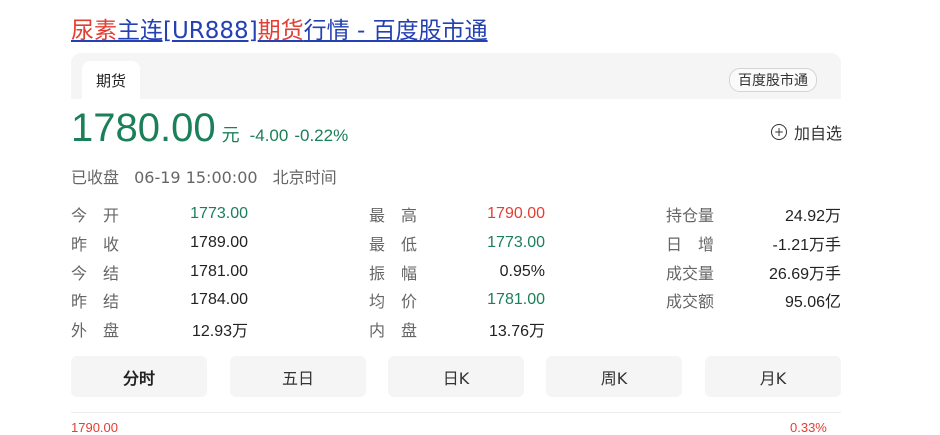  I want to click on stat-outer-volume: 外 盘 12.93万, so click(159, 329).